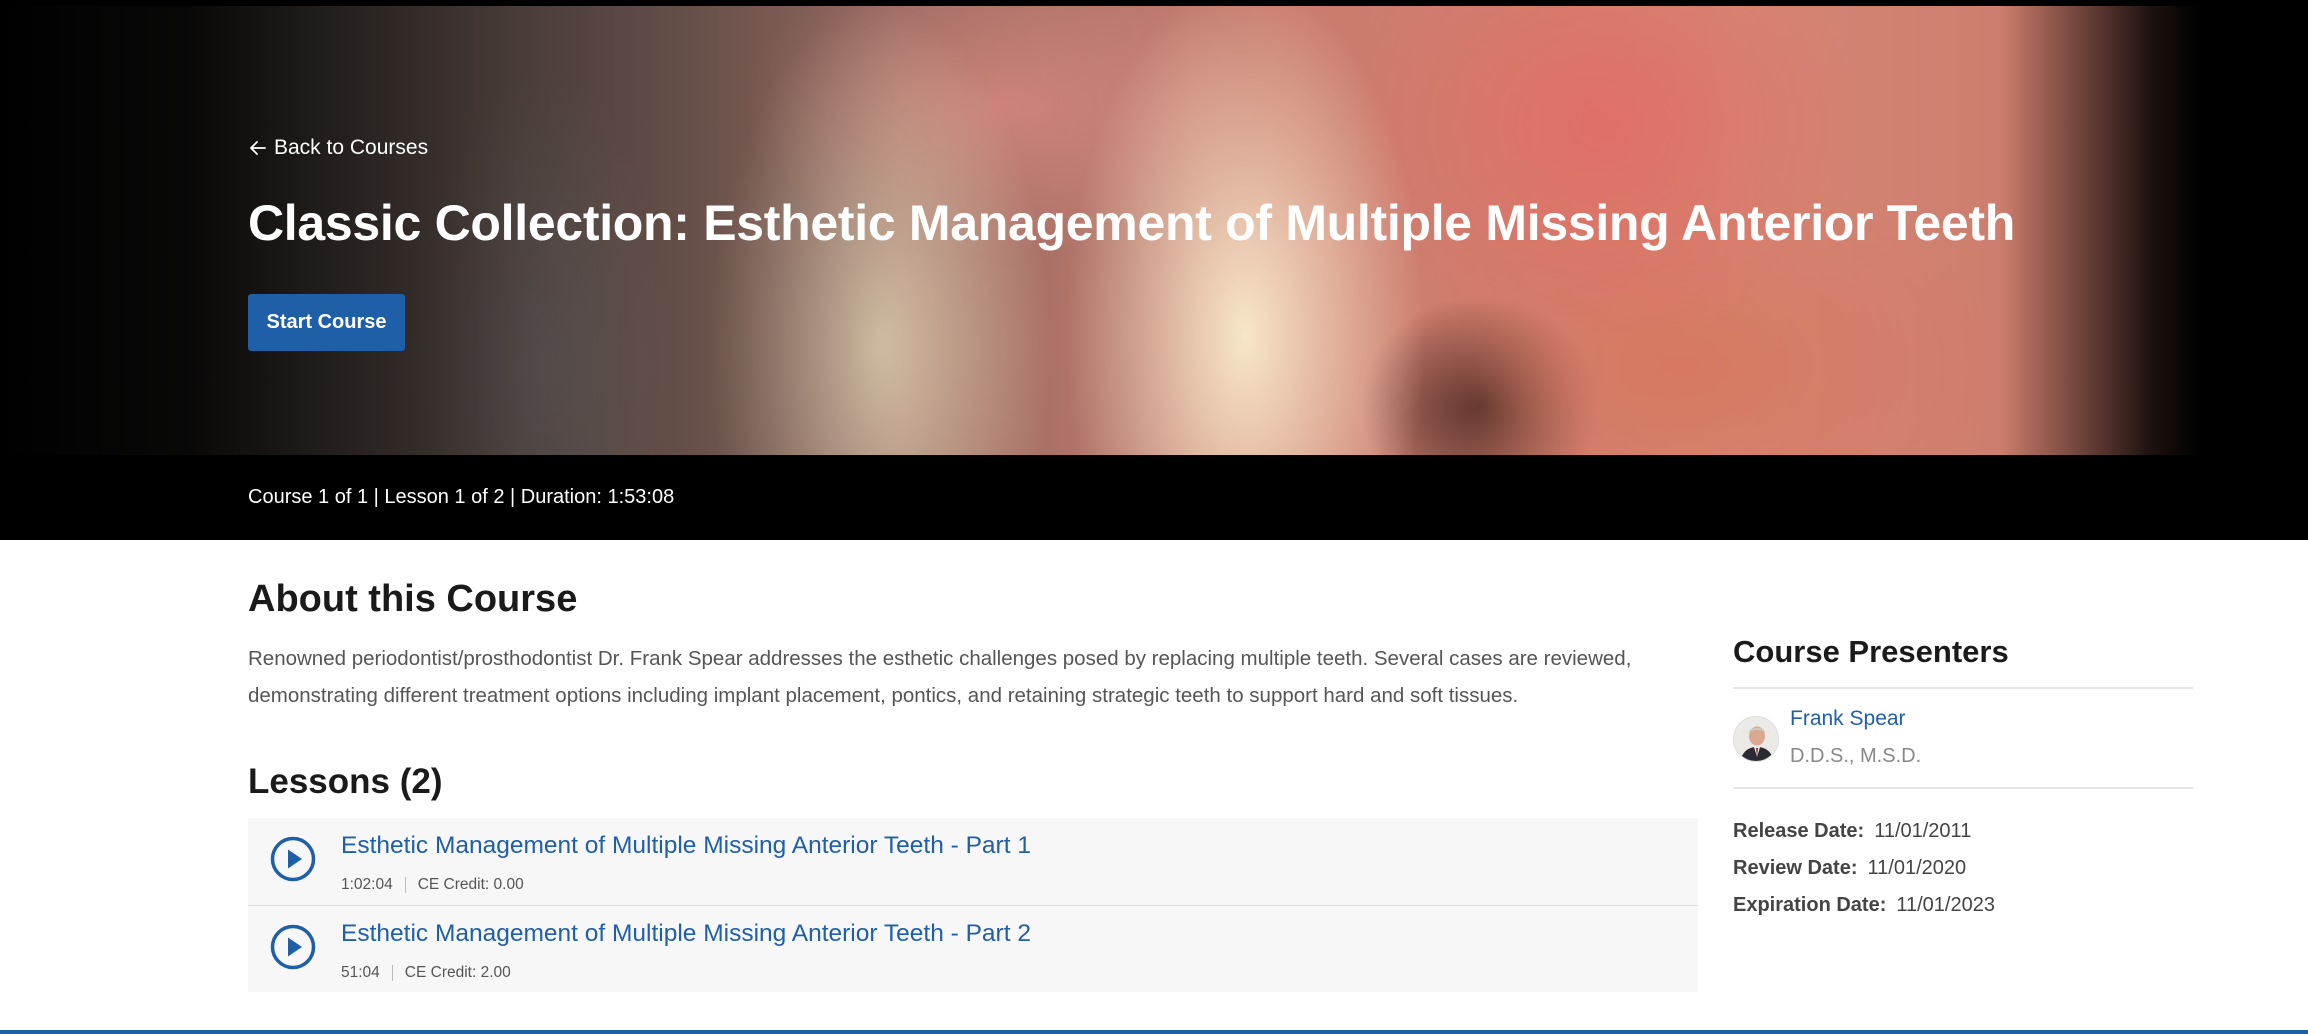 The image size is (2308, 1034). What do you see at coordinates (413, 599) in the screenshot?
I see `about-heading: About this Course` at bounding box center [413, 599].